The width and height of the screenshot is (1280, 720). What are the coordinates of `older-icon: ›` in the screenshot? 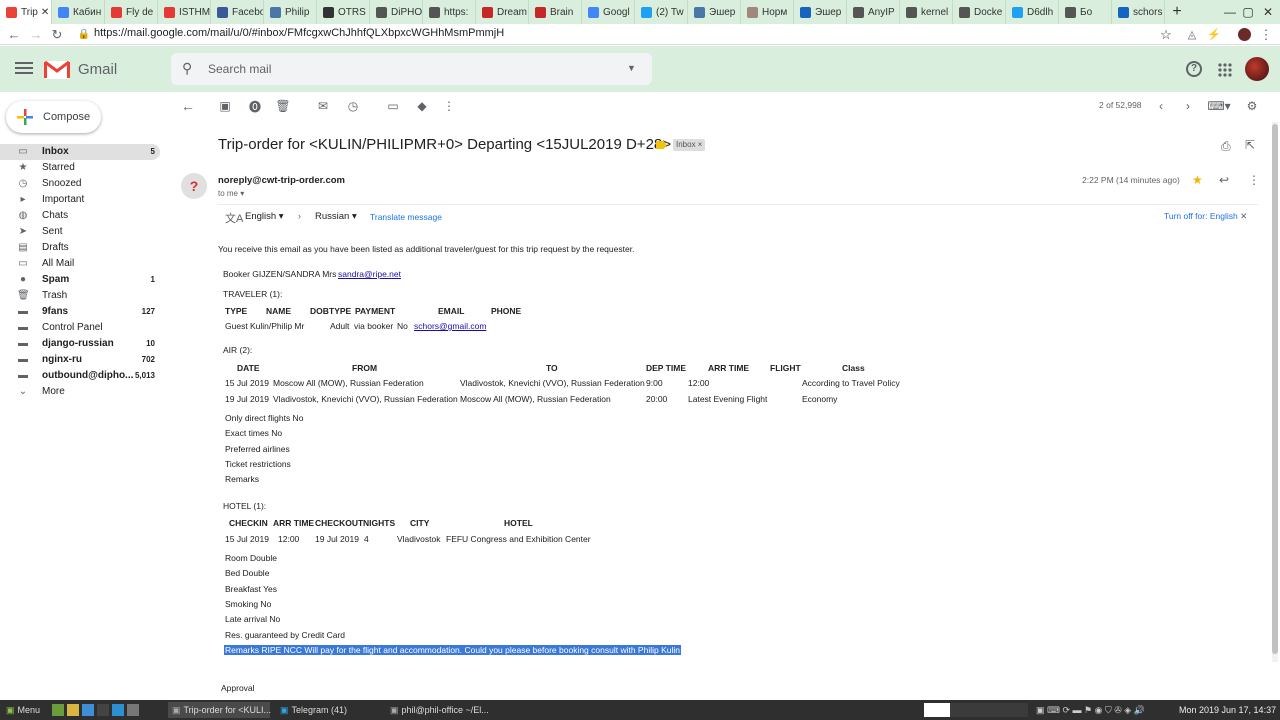 It's located at (1188, 106).